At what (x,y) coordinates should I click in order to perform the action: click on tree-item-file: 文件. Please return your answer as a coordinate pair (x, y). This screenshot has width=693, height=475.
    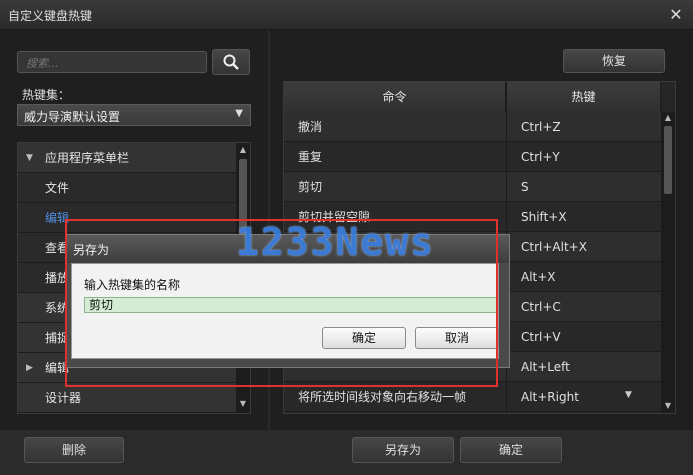
    Looking at the image, I should click on (127, 188).